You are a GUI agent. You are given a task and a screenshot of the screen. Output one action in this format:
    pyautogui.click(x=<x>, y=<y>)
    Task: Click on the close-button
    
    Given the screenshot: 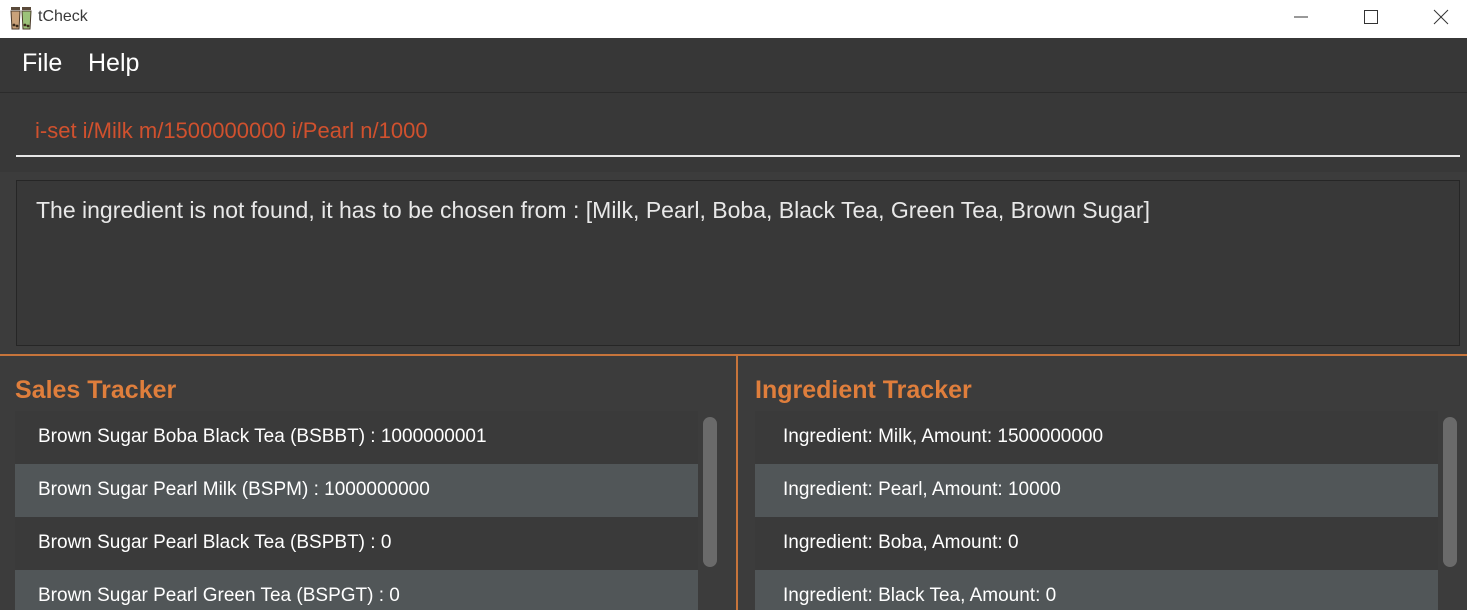 What is the action you would take?
    pyautogui.click(x=1441, y=17)
    